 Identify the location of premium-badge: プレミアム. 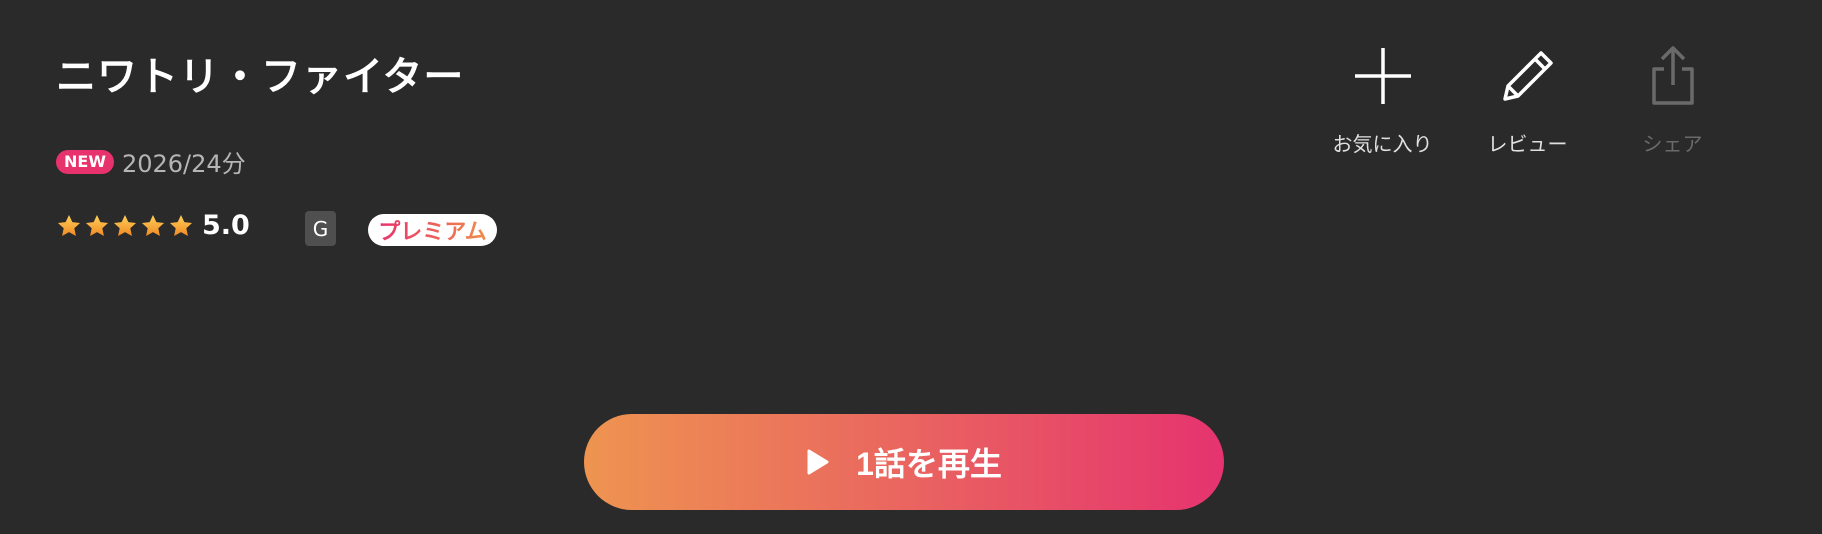
(432, 230).